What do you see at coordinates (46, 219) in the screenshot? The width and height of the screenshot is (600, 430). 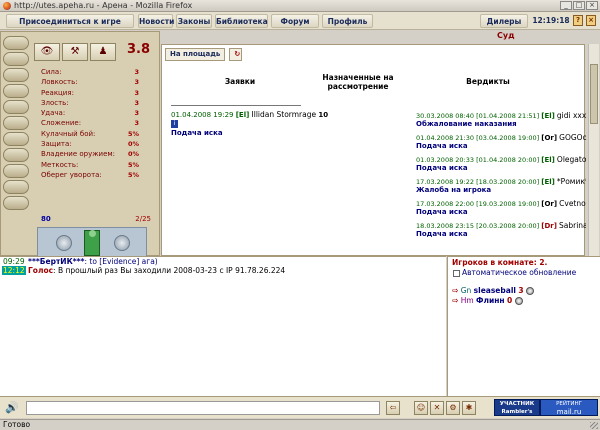 I see `hp-current: 80` at bounding box center [46, 219].